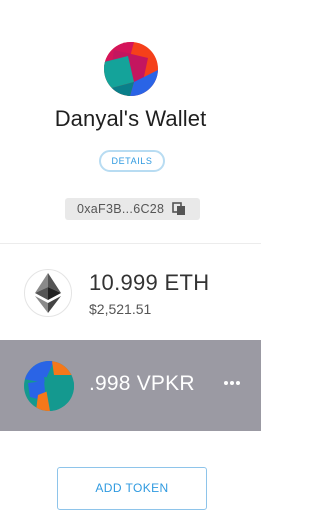 The height and width of the screenshot is (530, 320). Describe the element at coordinates (120, 309) in the screenshot. I see `token-fiat-value: $2,521.51` at that location.